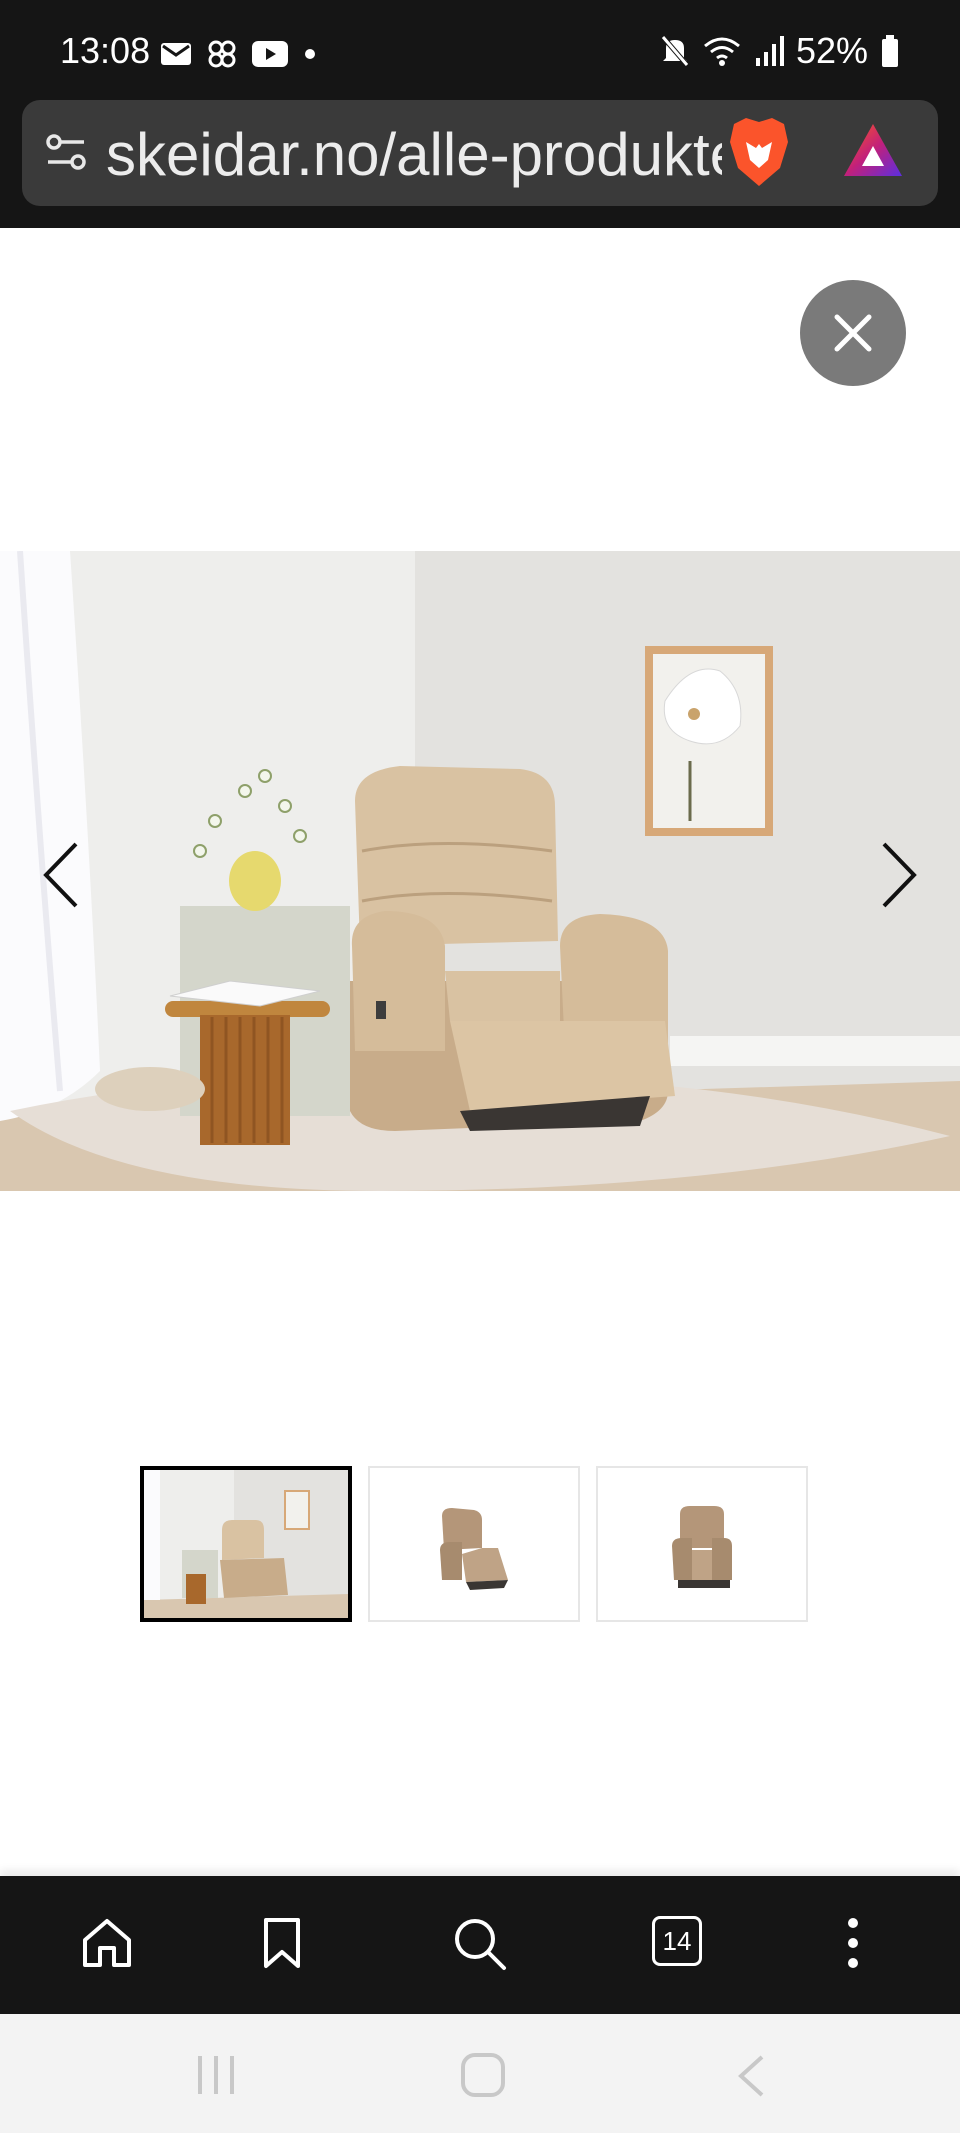  I want to click on previous-image-arrow-icon, so click(62, 875).